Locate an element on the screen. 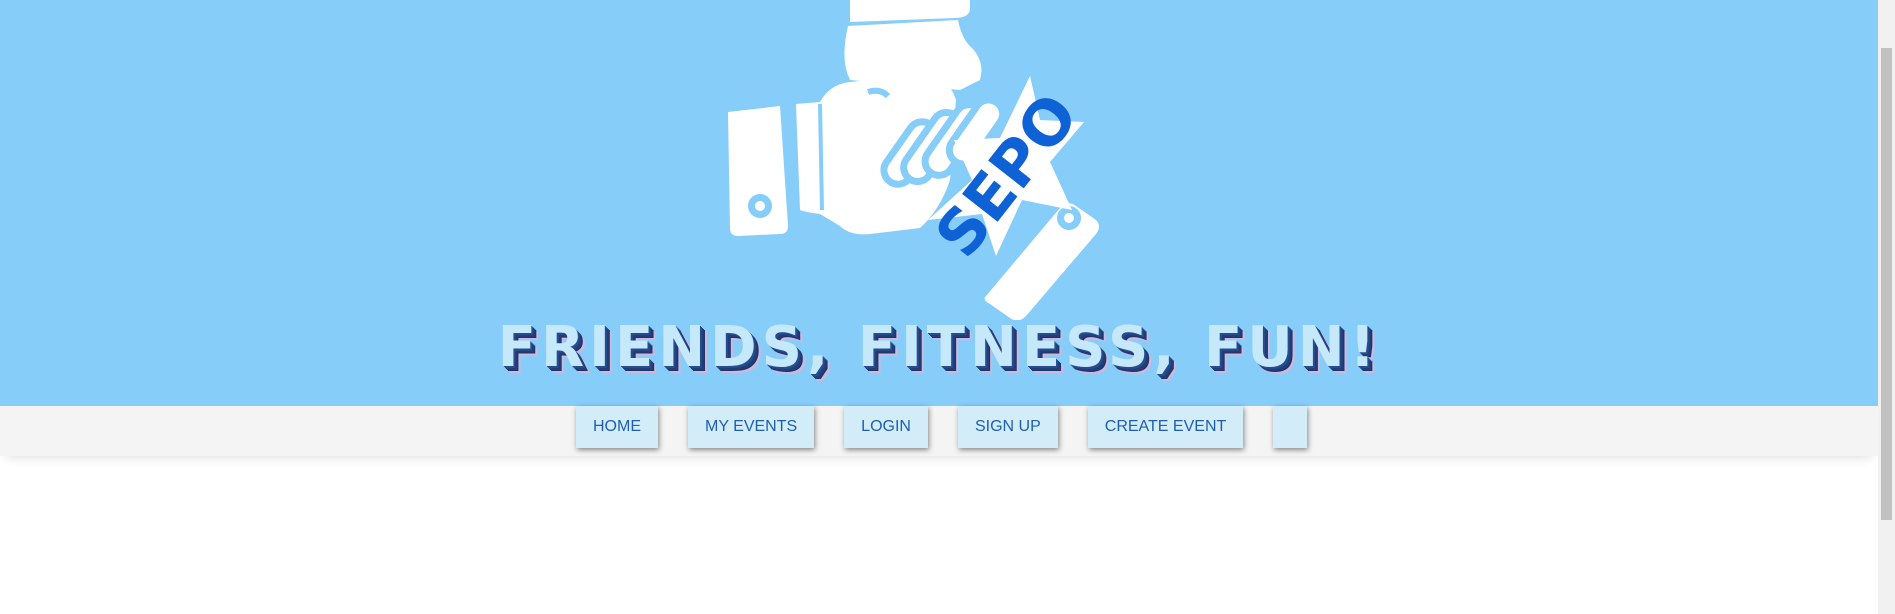  nav-home-button: HOME is located at coordinates (617, 427).